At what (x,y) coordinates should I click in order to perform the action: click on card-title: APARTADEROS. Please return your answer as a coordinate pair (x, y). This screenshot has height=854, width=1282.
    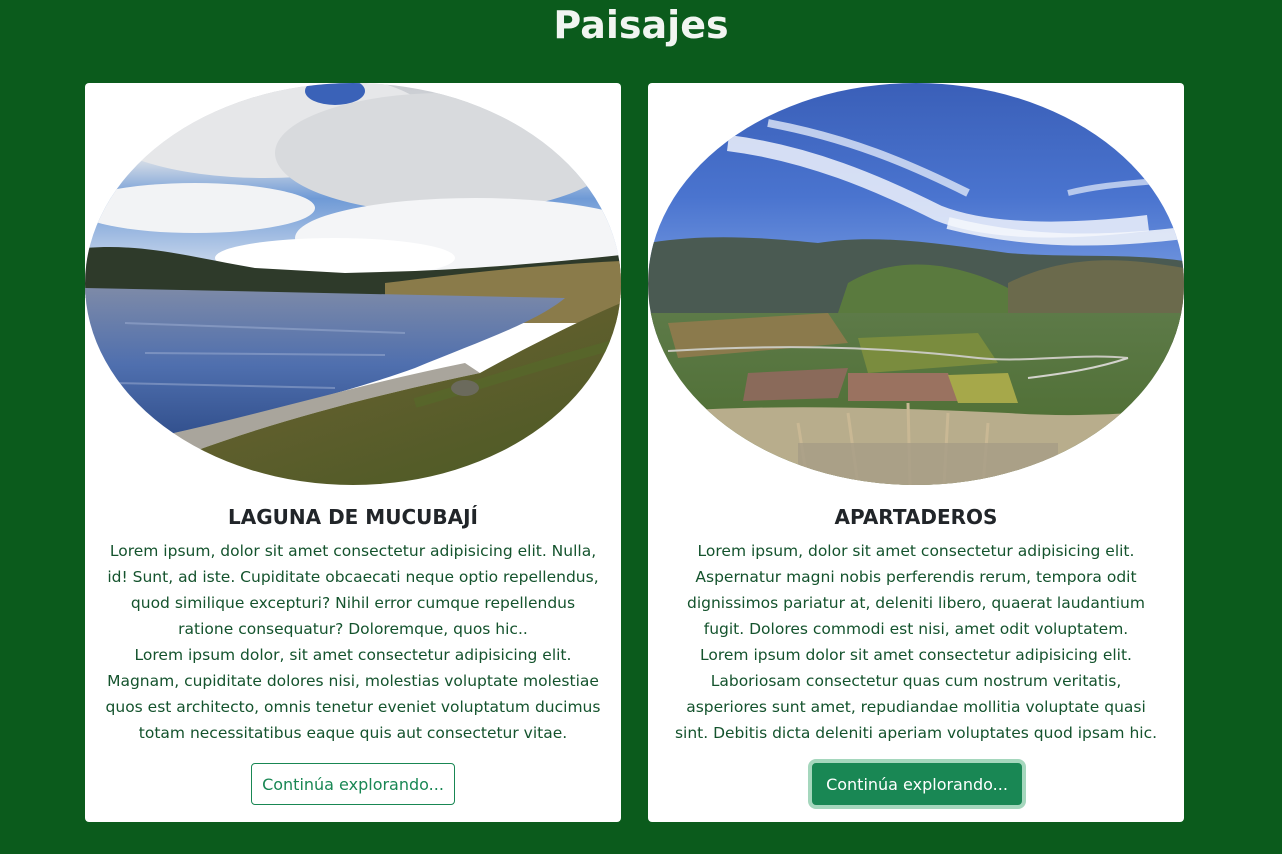
    Looking at the image, I should click on (916, 517).